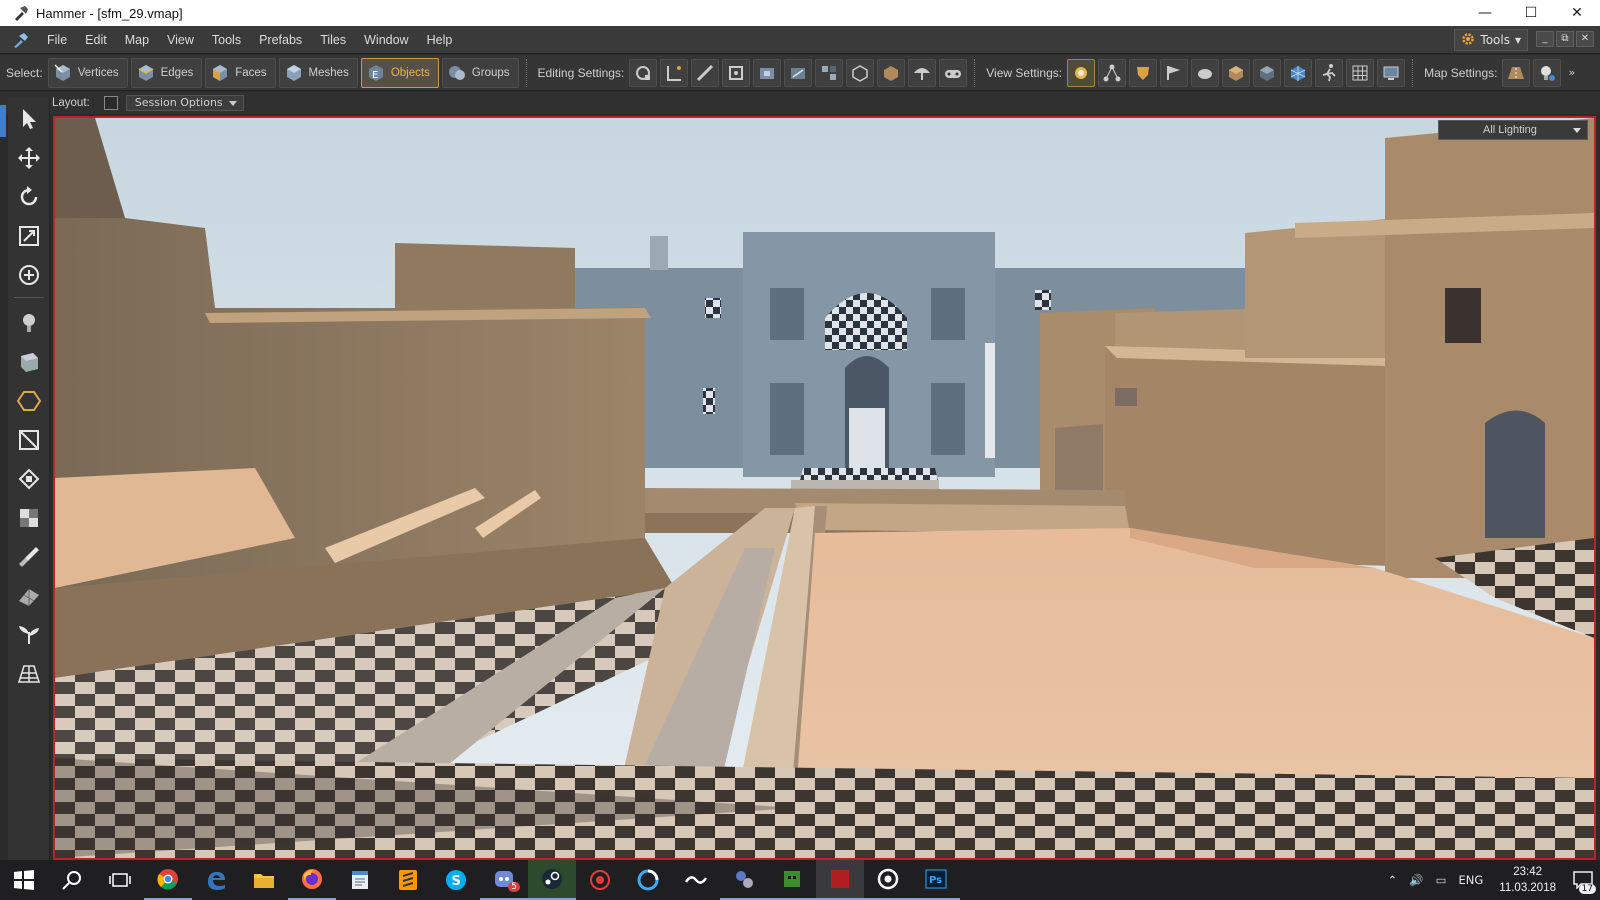 The image size is (1600, 900). Describe the element at coordinates (1491, 40) in the screenshot. I see `tools-dropdown-button: Tools ▾` at that location.